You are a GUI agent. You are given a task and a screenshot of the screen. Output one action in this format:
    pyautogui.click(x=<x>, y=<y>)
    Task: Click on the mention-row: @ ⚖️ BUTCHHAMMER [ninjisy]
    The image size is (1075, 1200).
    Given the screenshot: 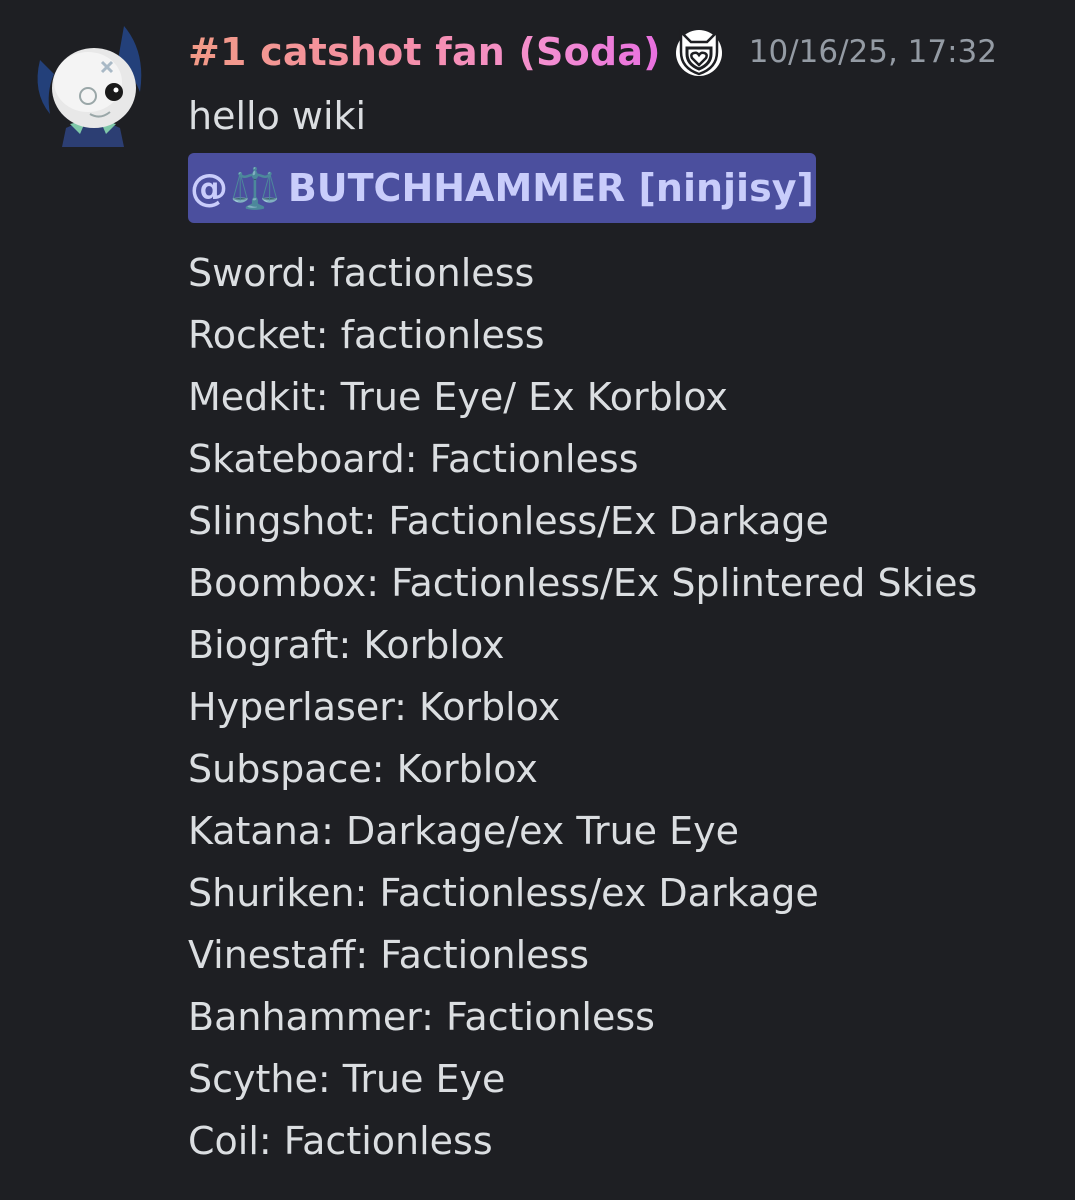 What is the action you would take?
    pyautogui.click(x=623, y=188)
    